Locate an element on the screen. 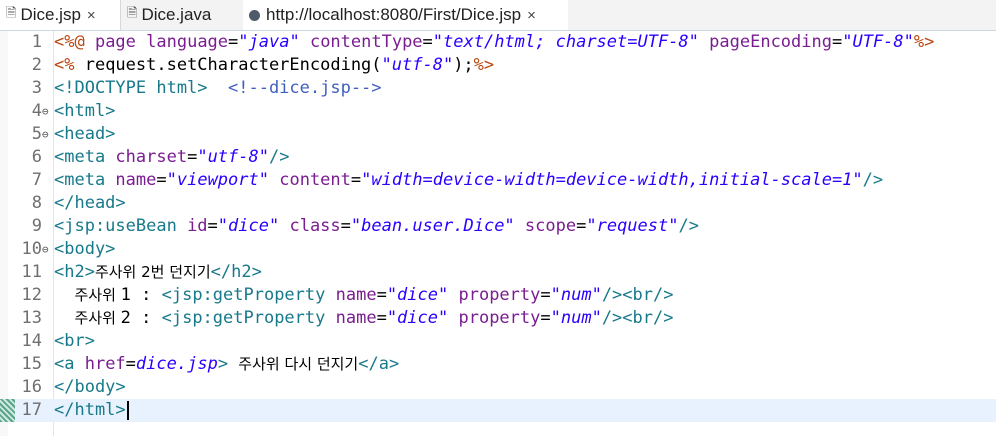 This screenshot has height=436, width=996. code-token: <meta is located at coordinates (85, 157).